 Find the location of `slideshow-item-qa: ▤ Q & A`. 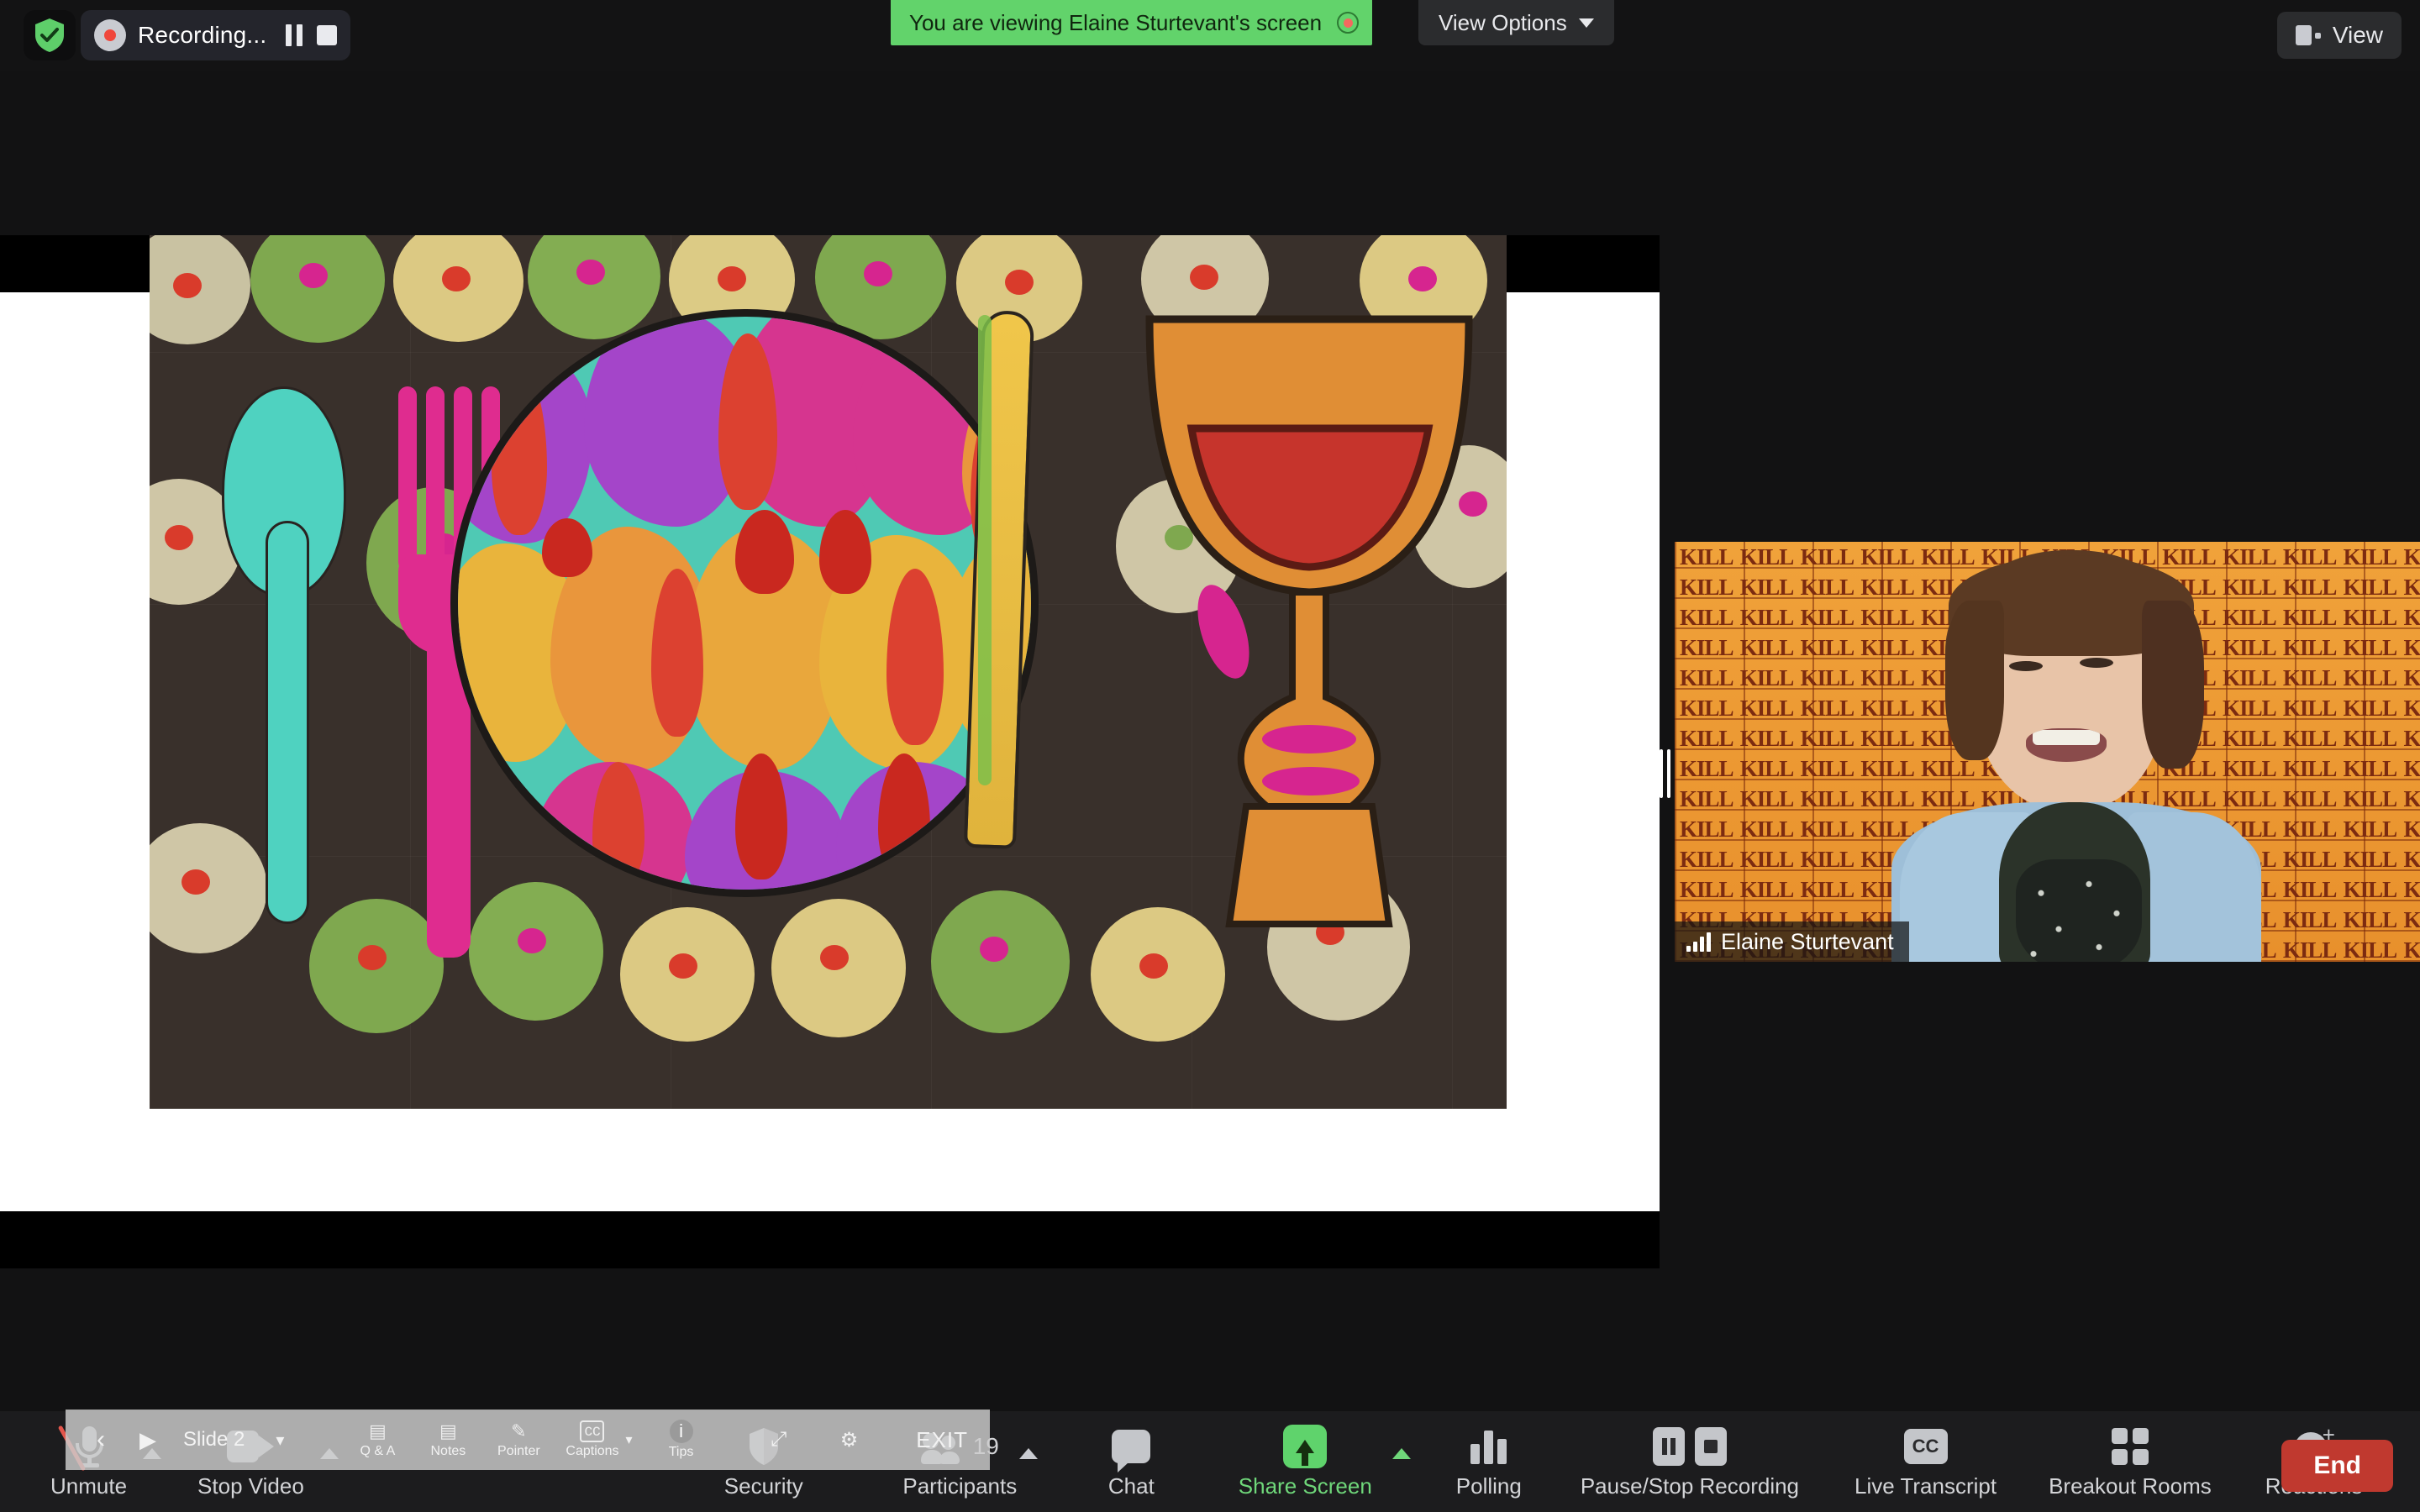

slideshow-item-qa: ▤ Q & A is located at coordinates (377, 1439).